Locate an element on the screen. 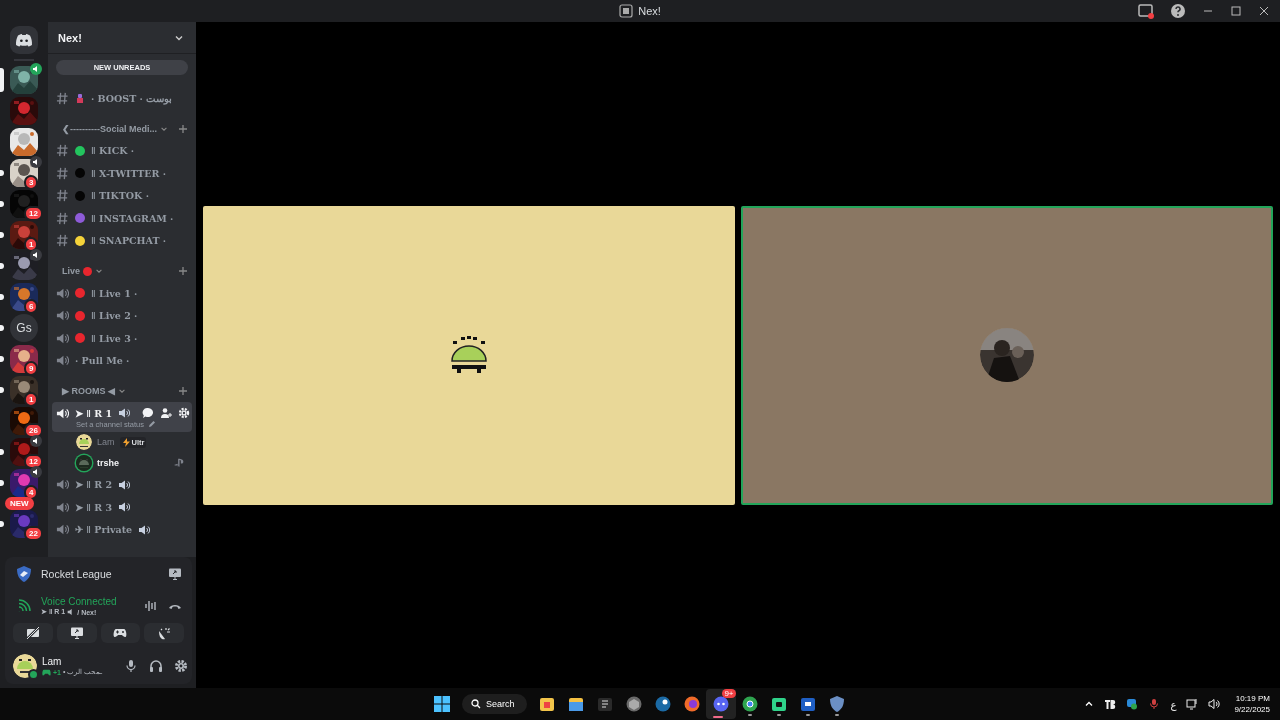 The width and height of the screenshot is (1280, 720). chat-icon is located at coordinates (148, 413).